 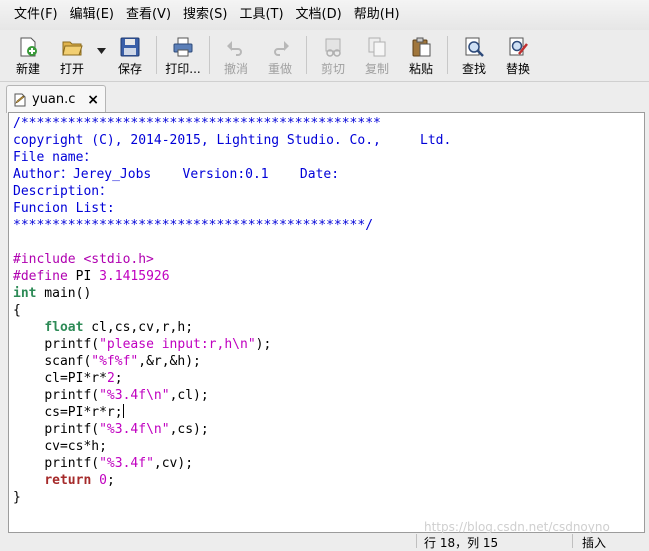 What do you see at coordinates (518, 46) in the screenshot?
I see `replace-icon` at bounding box center [518, 46].